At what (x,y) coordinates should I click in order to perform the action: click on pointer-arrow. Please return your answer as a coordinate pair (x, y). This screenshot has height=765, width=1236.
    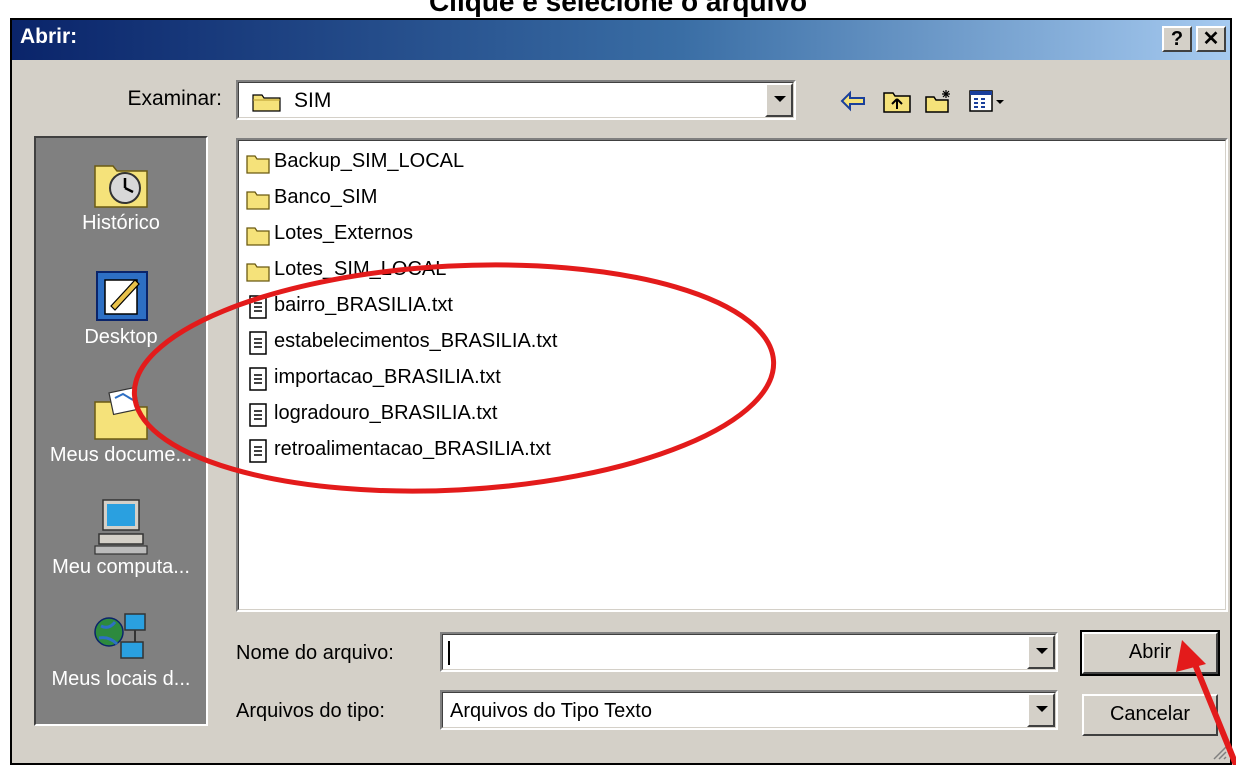
    Looking at the image, I should click on (1211, 707).